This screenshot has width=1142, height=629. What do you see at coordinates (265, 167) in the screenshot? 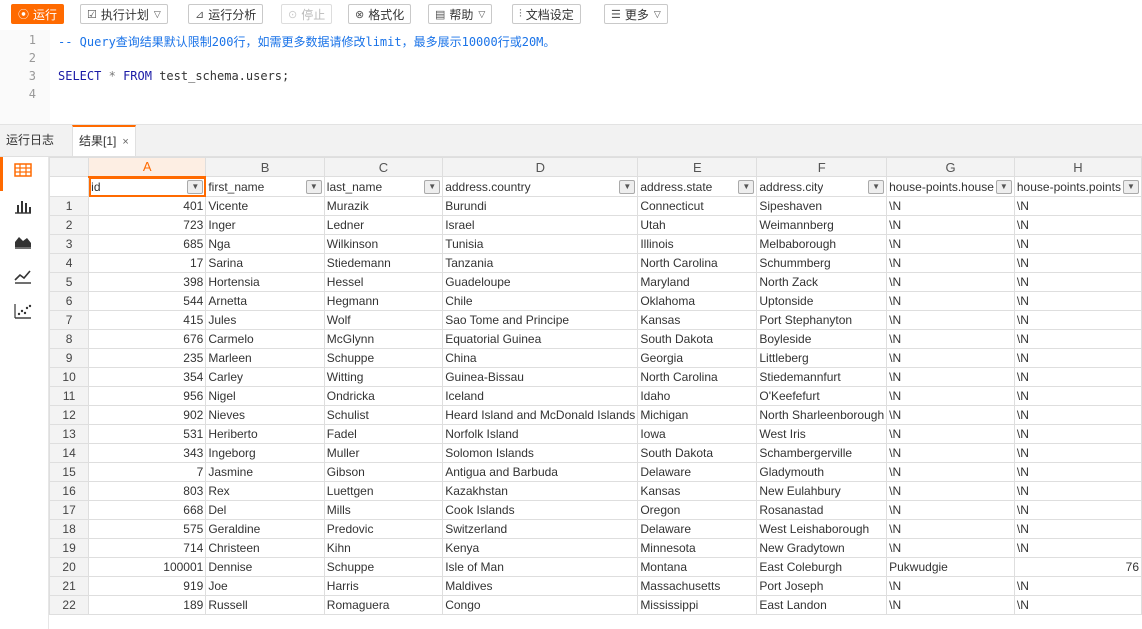
I see `column-letter-b: B` at bounding box center [265, 167].